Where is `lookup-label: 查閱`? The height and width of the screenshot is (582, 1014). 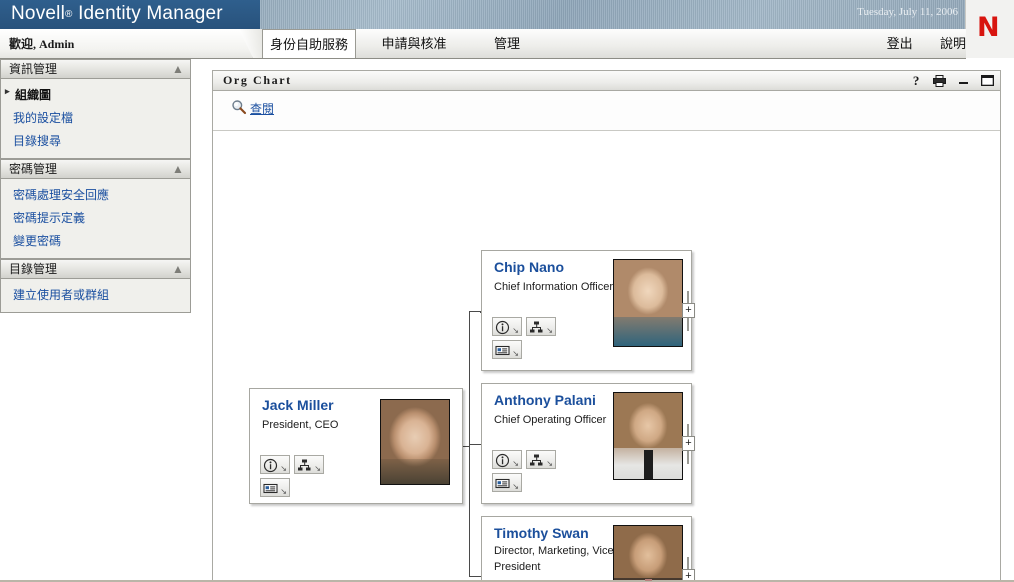
lookup-label: 查閱 is located at coordinates (262, 109).